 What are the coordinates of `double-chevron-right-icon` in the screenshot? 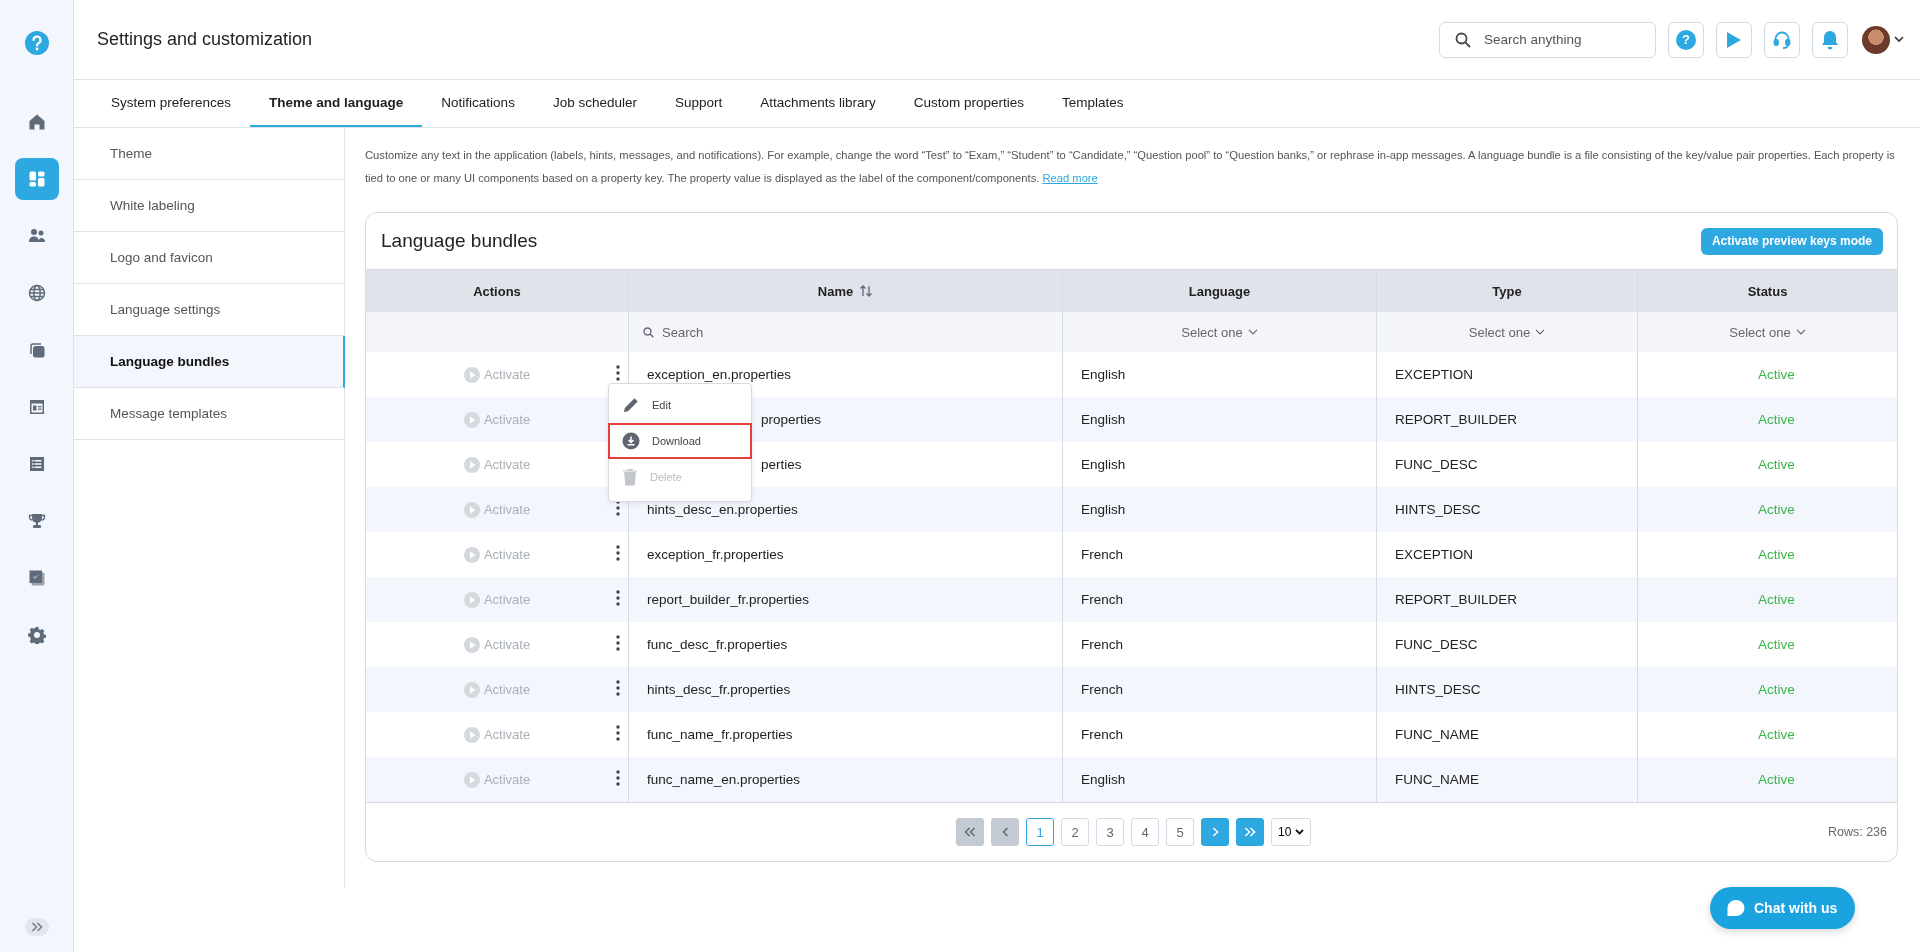 It's located at (1250, 832).